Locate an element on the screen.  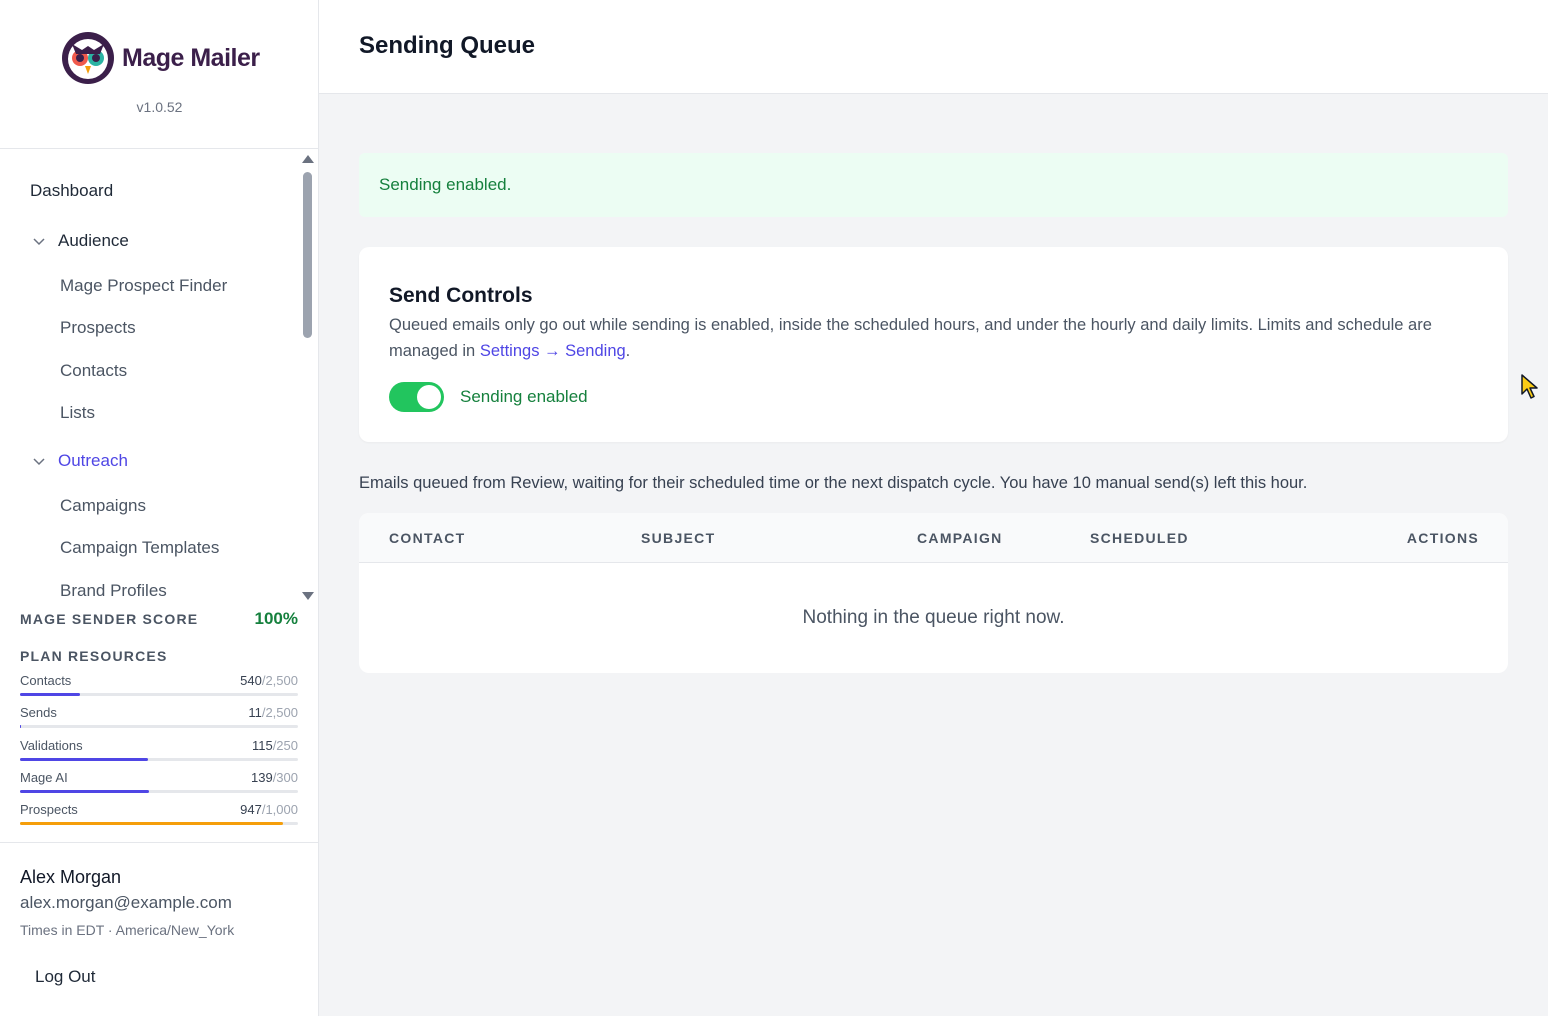
user-email: alex.morgan@example.com is located at coordinates (126, 902).